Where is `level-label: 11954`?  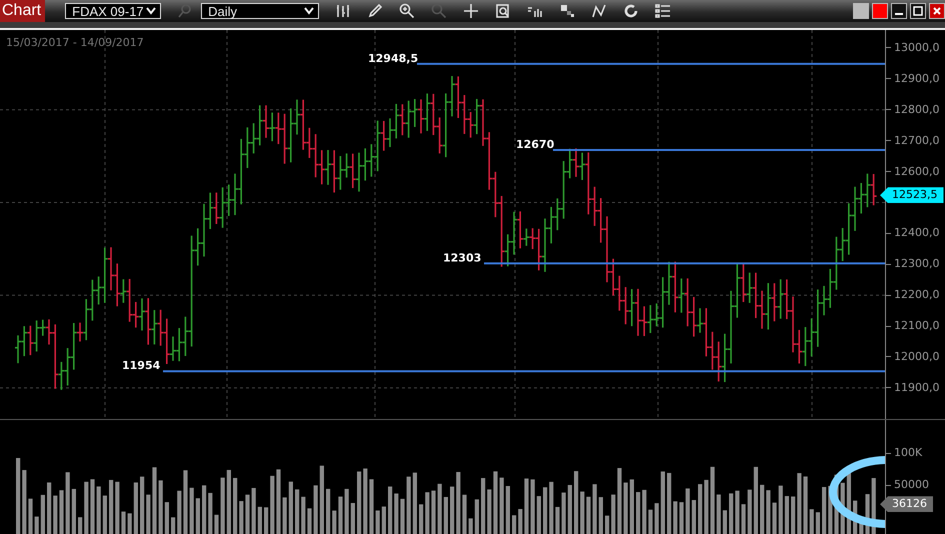
level-label: 11954 is located at coordinates (141, 365).